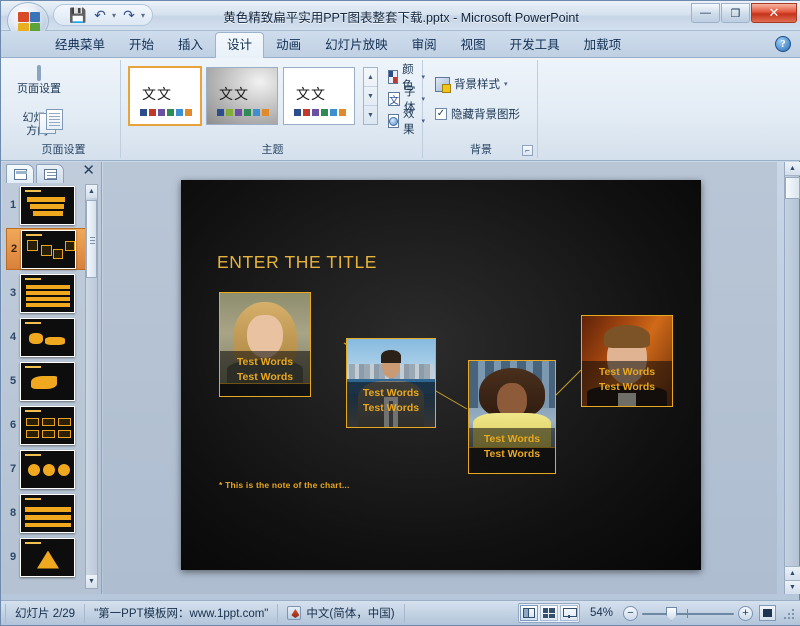  What do you see at coordinates (484, 84) in the screenshot?
I see `background-styles-button: 背景样式 ▾` at bounding box center [484, 84].